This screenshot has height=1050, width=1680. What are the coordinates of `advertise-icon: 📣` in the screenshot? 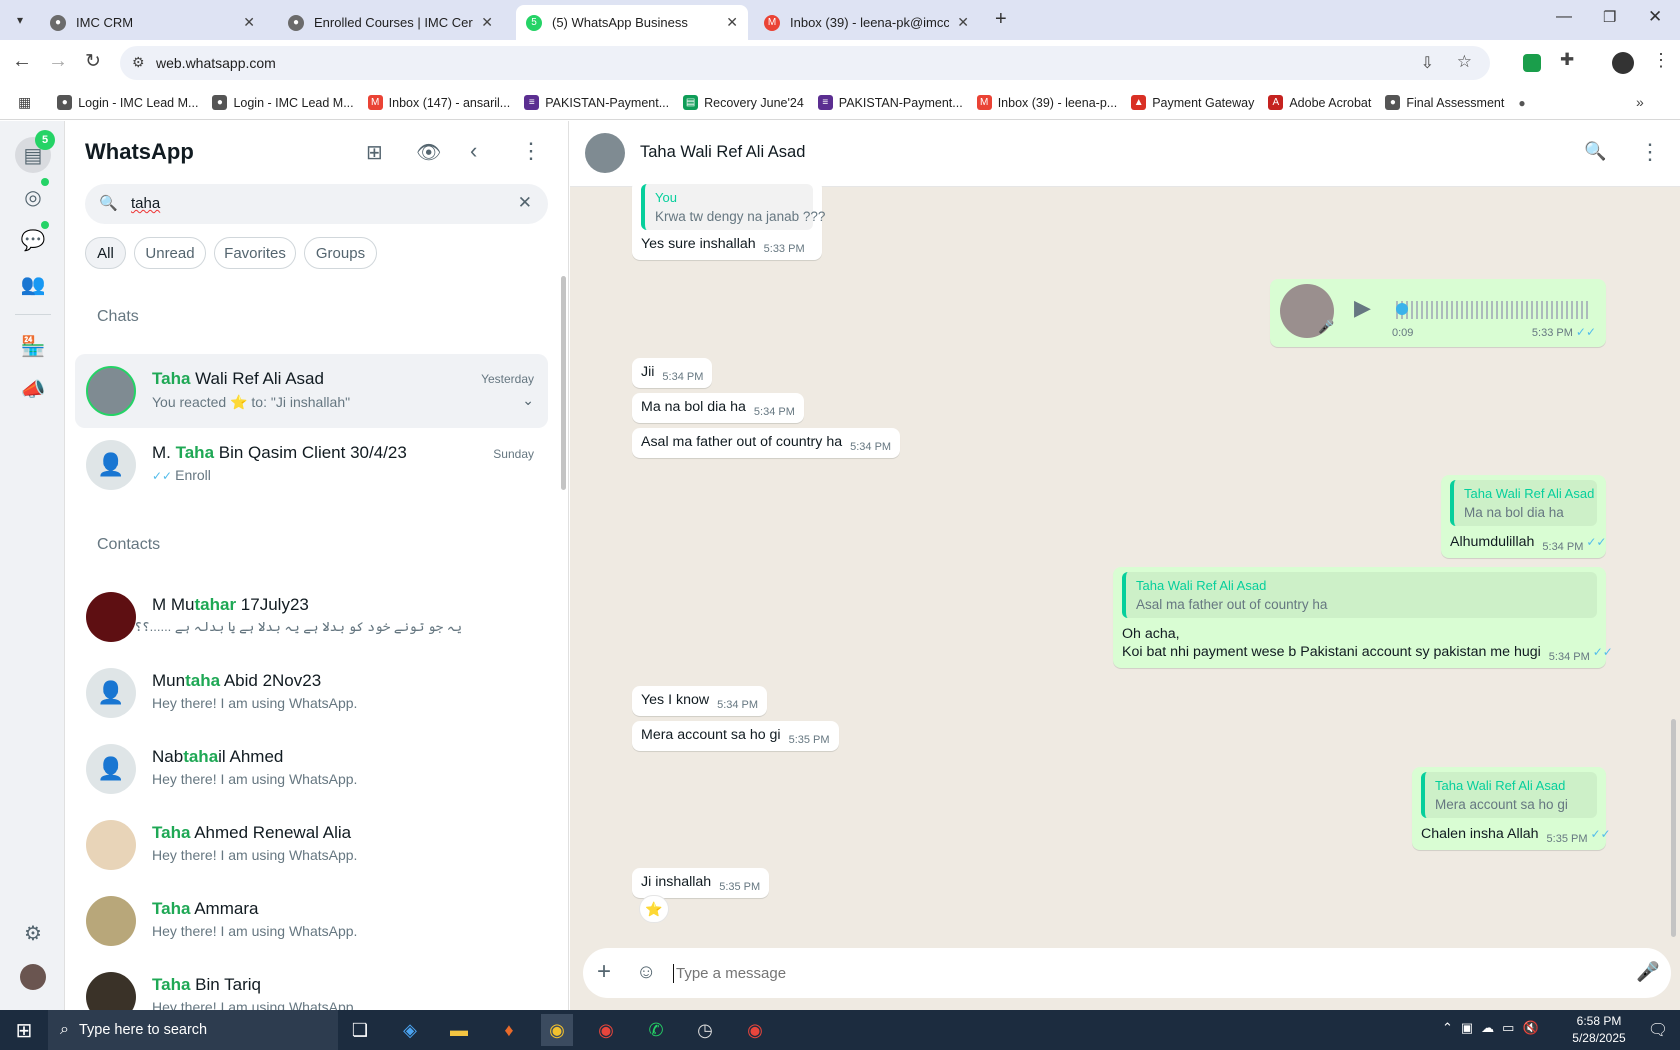 It's located at (33, 389).